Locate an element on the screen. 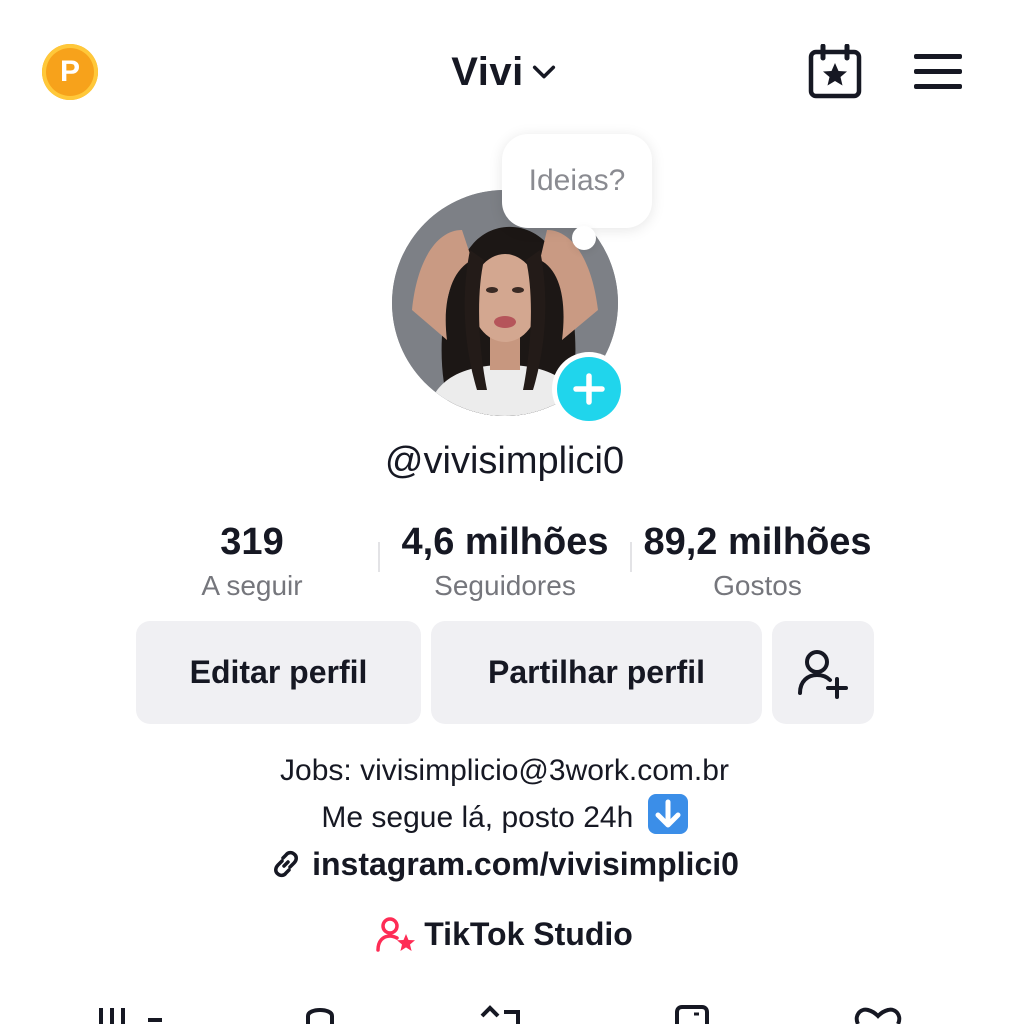 The height and width of the screenshot is (1024, 1009). heart-icon is located at coordinates (878, 1013).